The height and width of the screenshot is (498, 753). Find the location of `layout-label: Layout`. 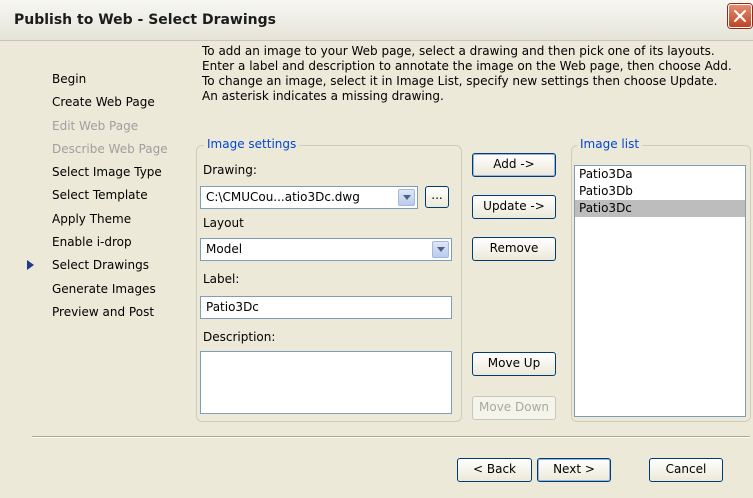

layout-label: Layout is located at coordinates (223, 223).